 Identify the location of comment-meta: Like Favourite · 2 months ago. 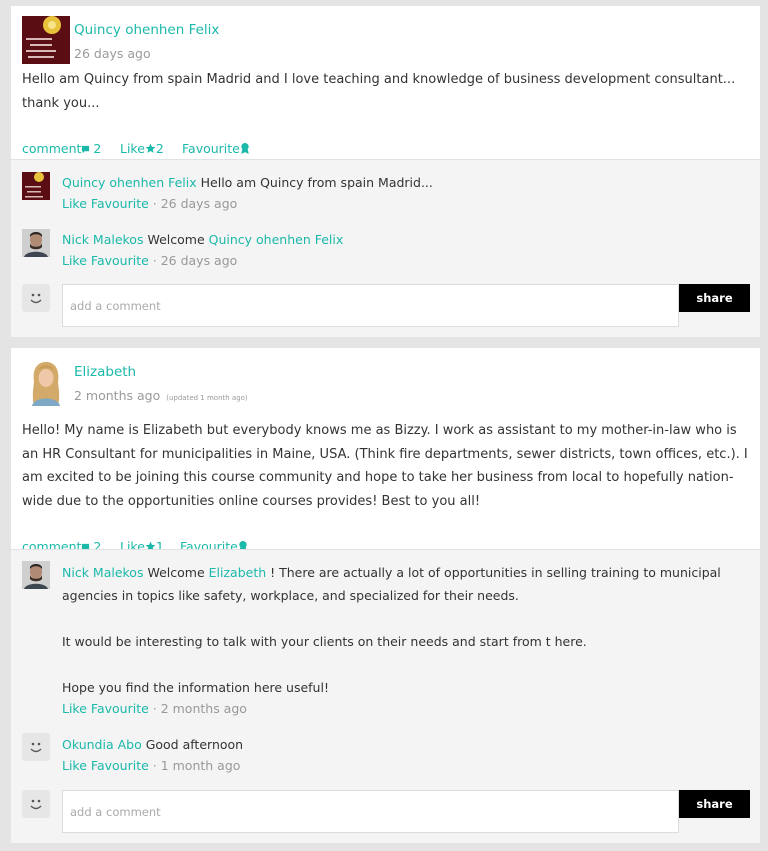
(154, 708).